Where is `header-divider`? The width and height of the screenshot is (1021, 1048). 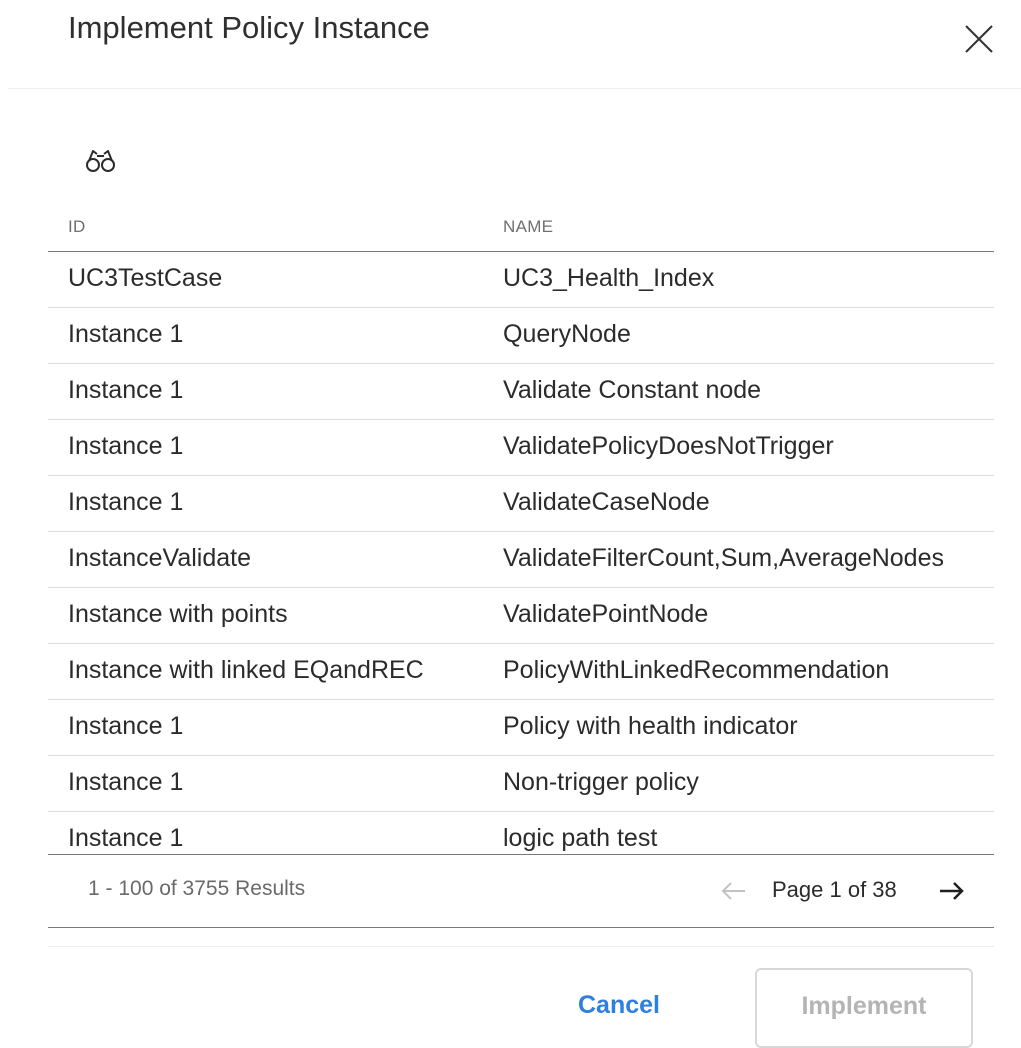
header-divider is located at coordinates (514, 88).